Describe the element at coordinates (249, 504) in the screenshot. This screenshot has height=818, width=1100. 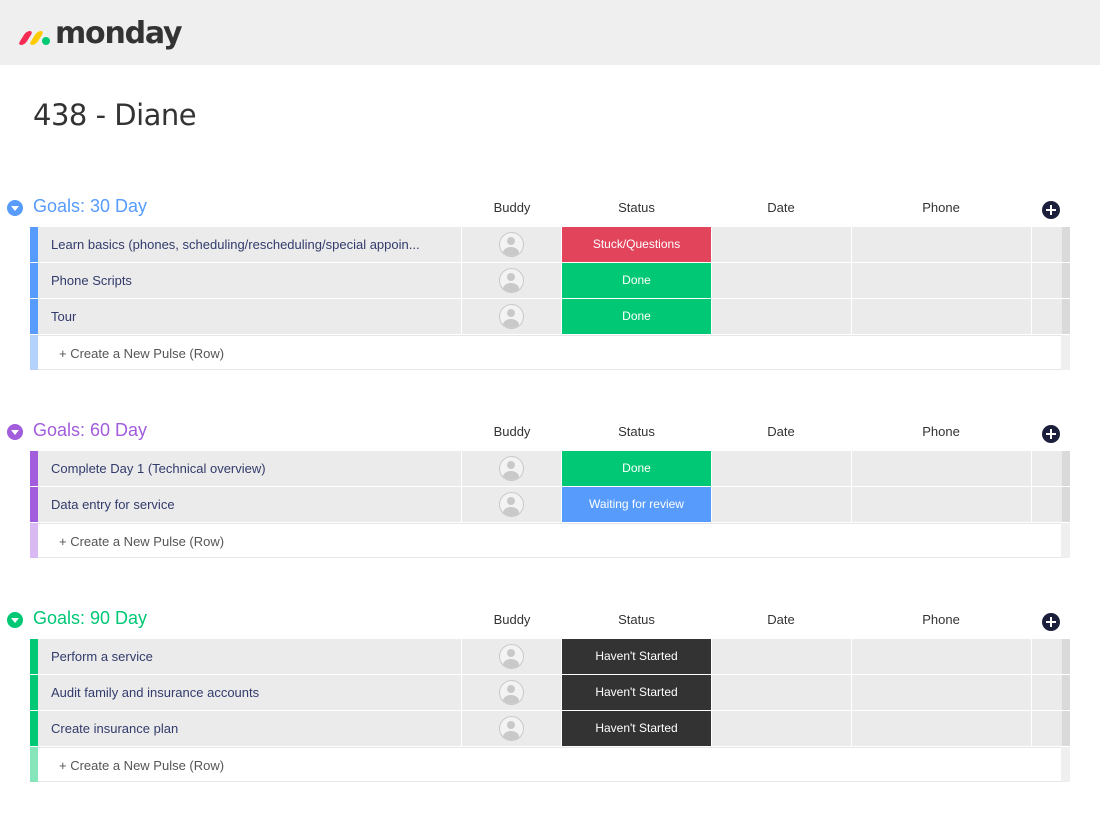
I see `pulse-name-cell: Data entry for service` at that location.